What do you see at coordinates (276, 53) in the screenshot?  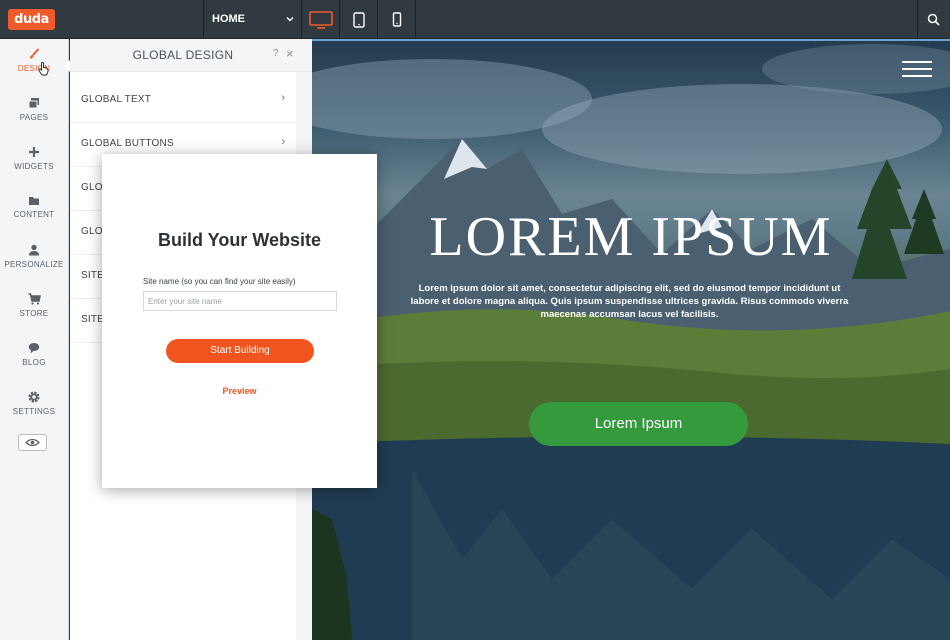 I see `help-icon: ?` at bounding box center [276, 53].